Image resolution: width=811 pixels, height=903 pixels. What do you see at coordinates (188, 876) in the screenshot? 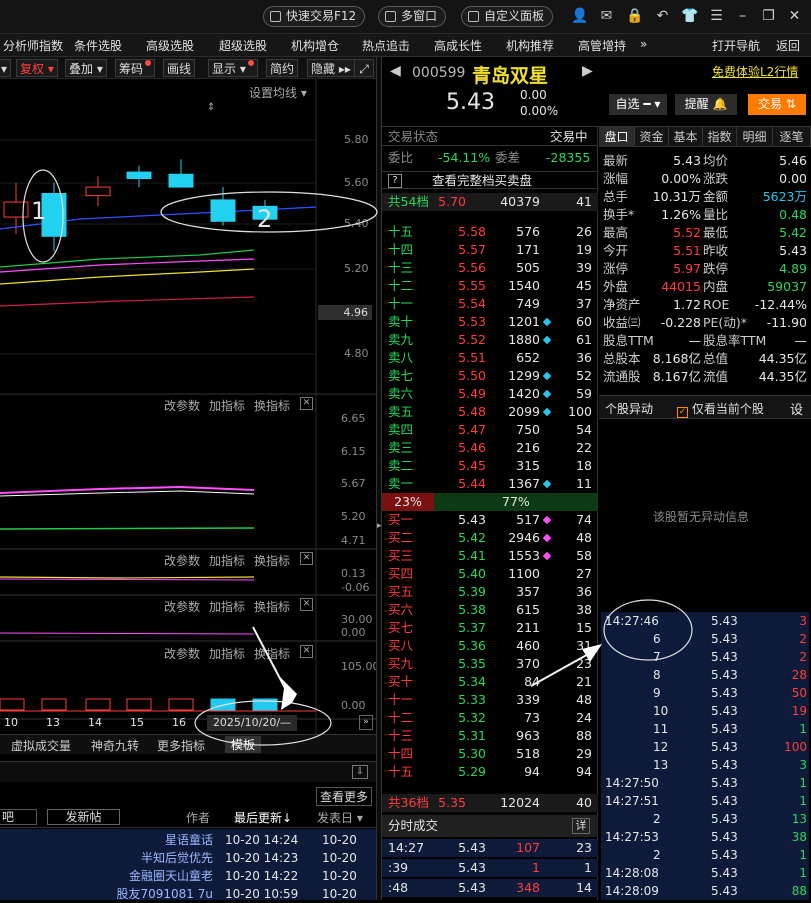
I see `post-row: 金融圈天山童老 10-20 14:22 10-20` at bounding box center [188, 876].